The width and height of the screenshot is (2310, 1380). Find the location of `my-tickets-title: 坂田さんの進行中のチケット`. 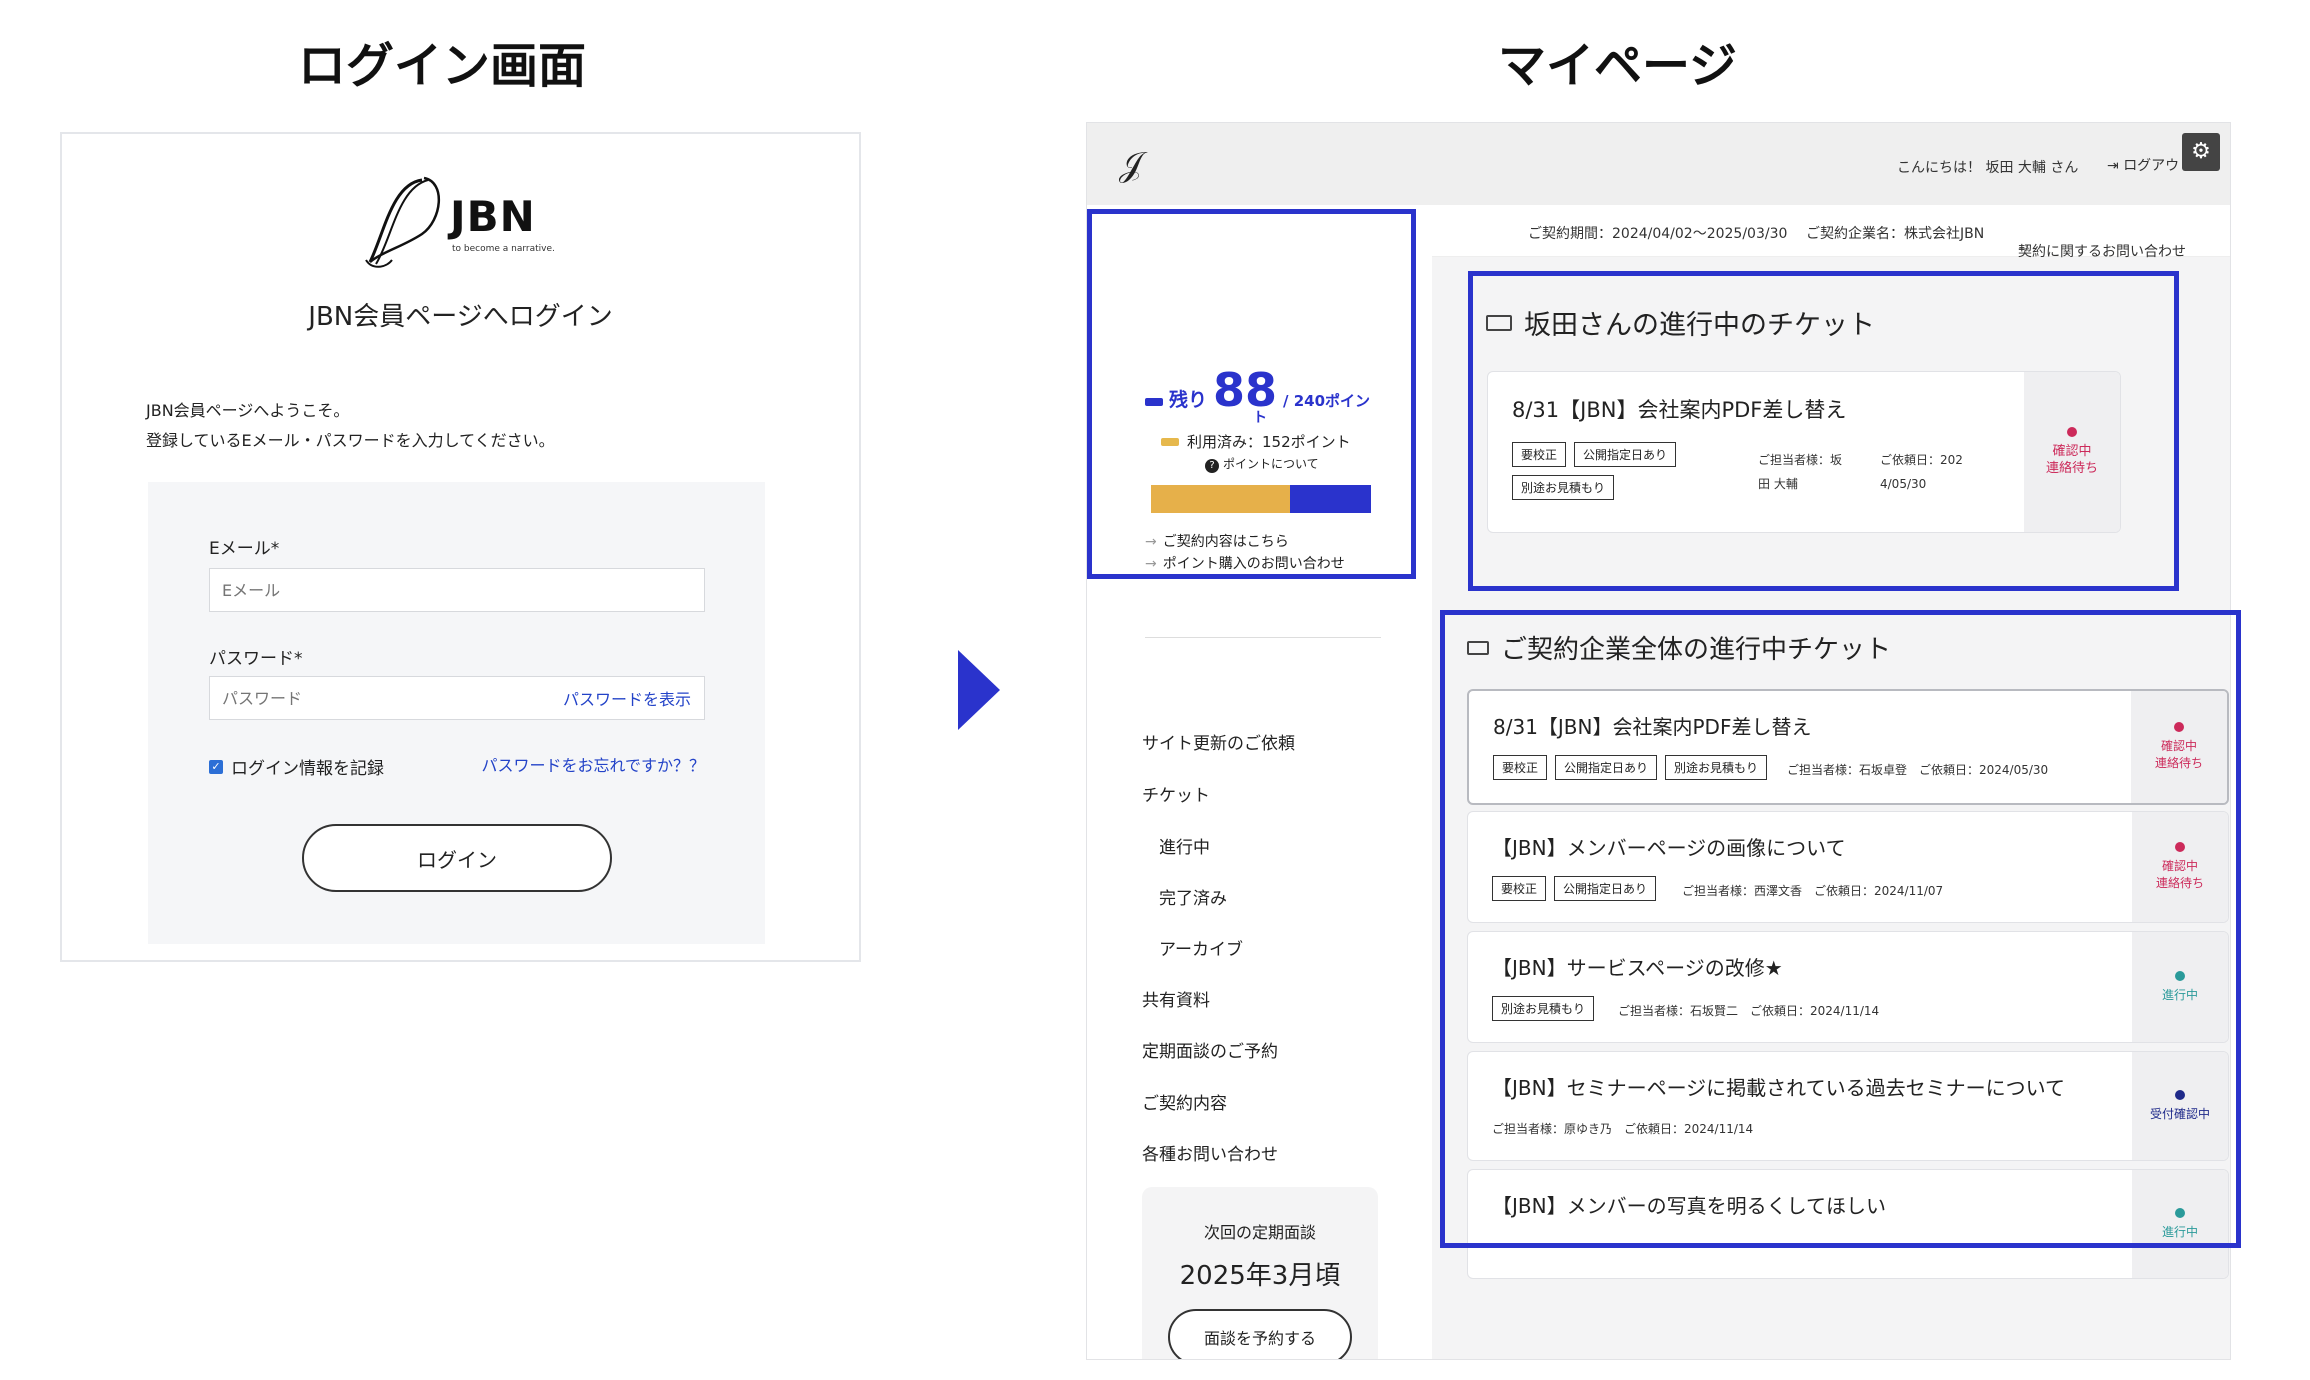

my-tickets-title: 坂田さんの進行中のチケット is located at coordinates (1680, 322).